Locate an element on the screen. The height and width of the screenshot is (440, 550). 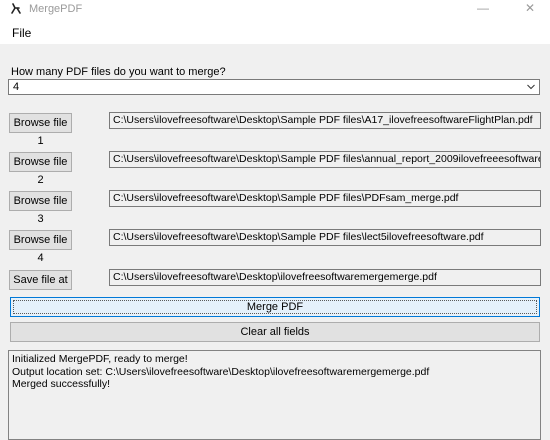
menu-bar: File is located at coordinates (275, 31).